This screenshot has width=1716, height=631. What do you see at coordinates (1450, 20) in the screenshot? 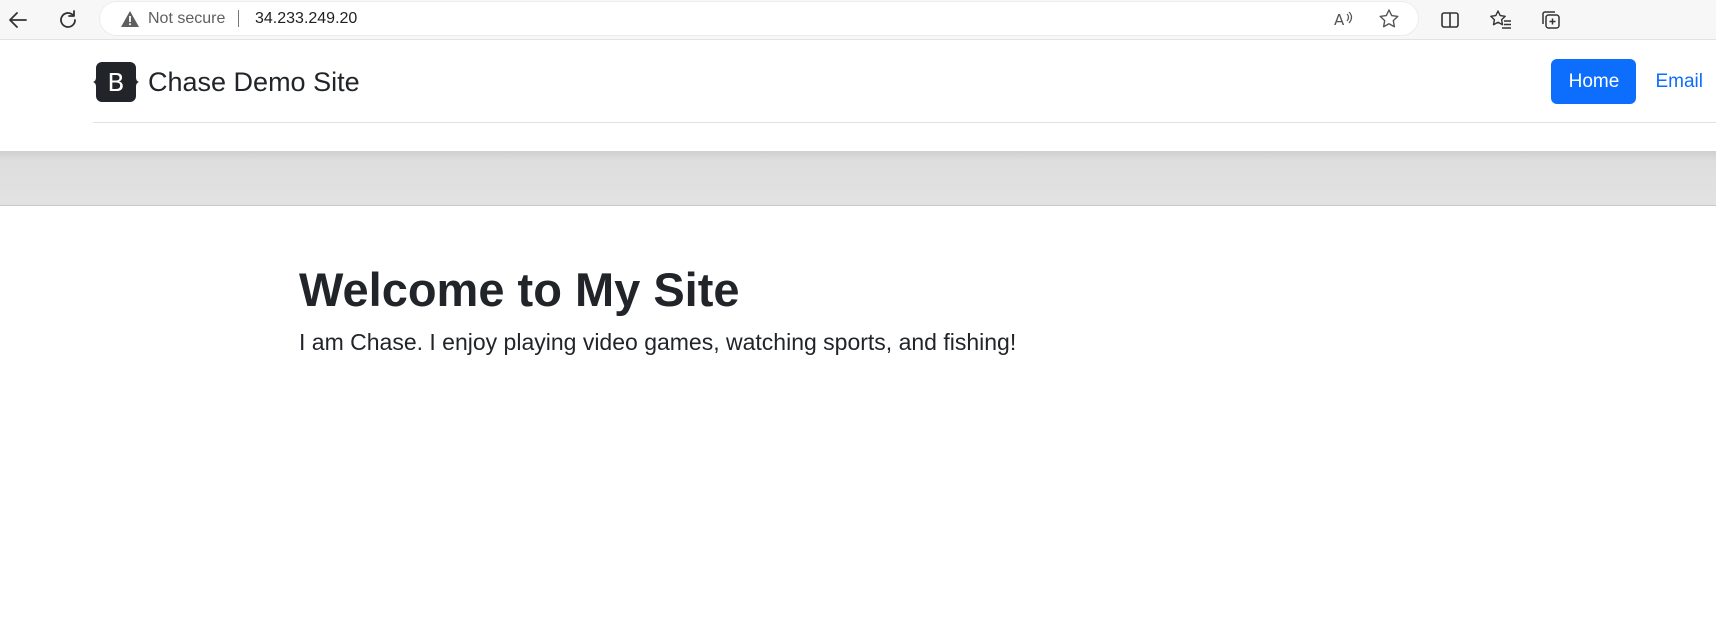
I see `split-screen-icon` at bounding box center [1450, 20].